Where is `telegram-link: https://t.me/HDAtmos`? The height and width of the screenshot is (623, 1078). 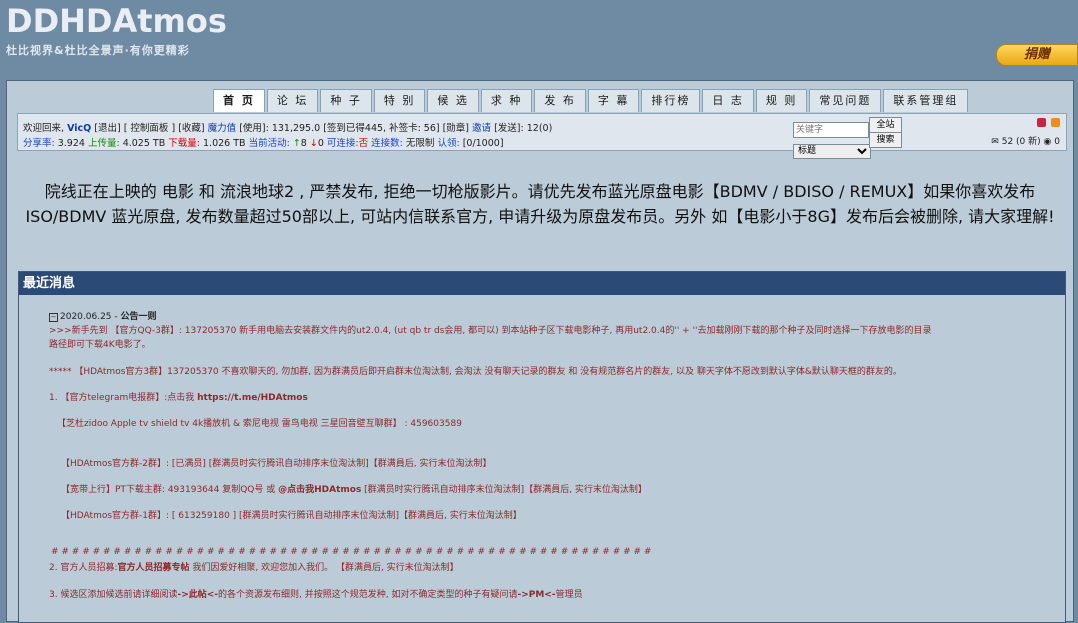 telegram-link: https://t.me/HDAtmos is located at coordinates (252, 398).